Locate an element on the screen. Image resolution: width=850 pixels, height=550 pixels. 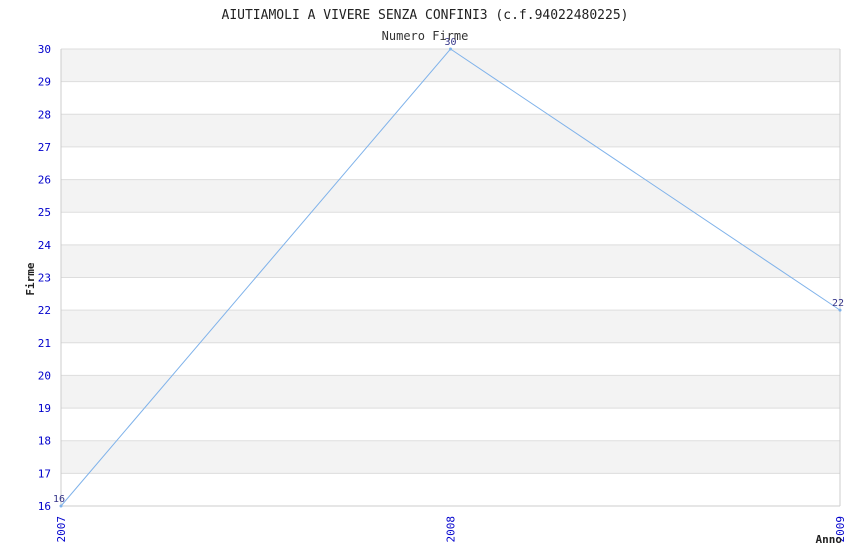
y-tick-label: 26 is located at coordinates (44, 180).